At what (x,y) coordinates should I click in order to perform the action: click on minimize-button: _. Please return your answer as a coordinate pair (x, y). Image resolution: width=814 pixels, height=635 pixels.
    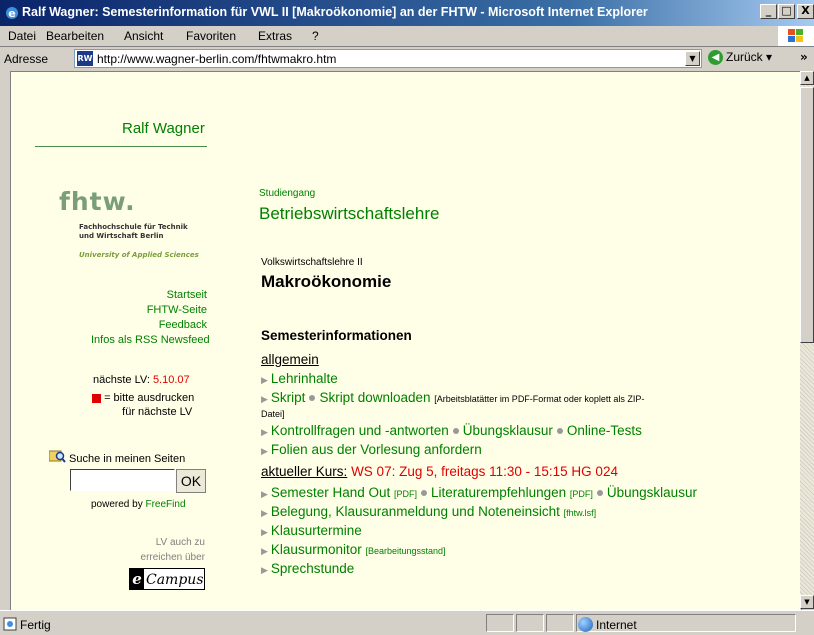
    Looking at the image, I should click on (768, 11).